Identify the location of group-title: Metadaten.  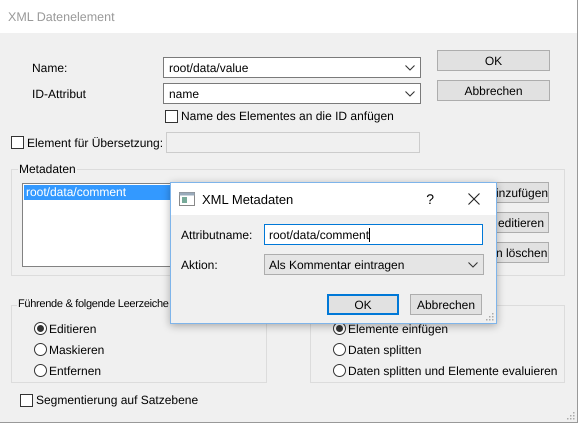
(47, 169).